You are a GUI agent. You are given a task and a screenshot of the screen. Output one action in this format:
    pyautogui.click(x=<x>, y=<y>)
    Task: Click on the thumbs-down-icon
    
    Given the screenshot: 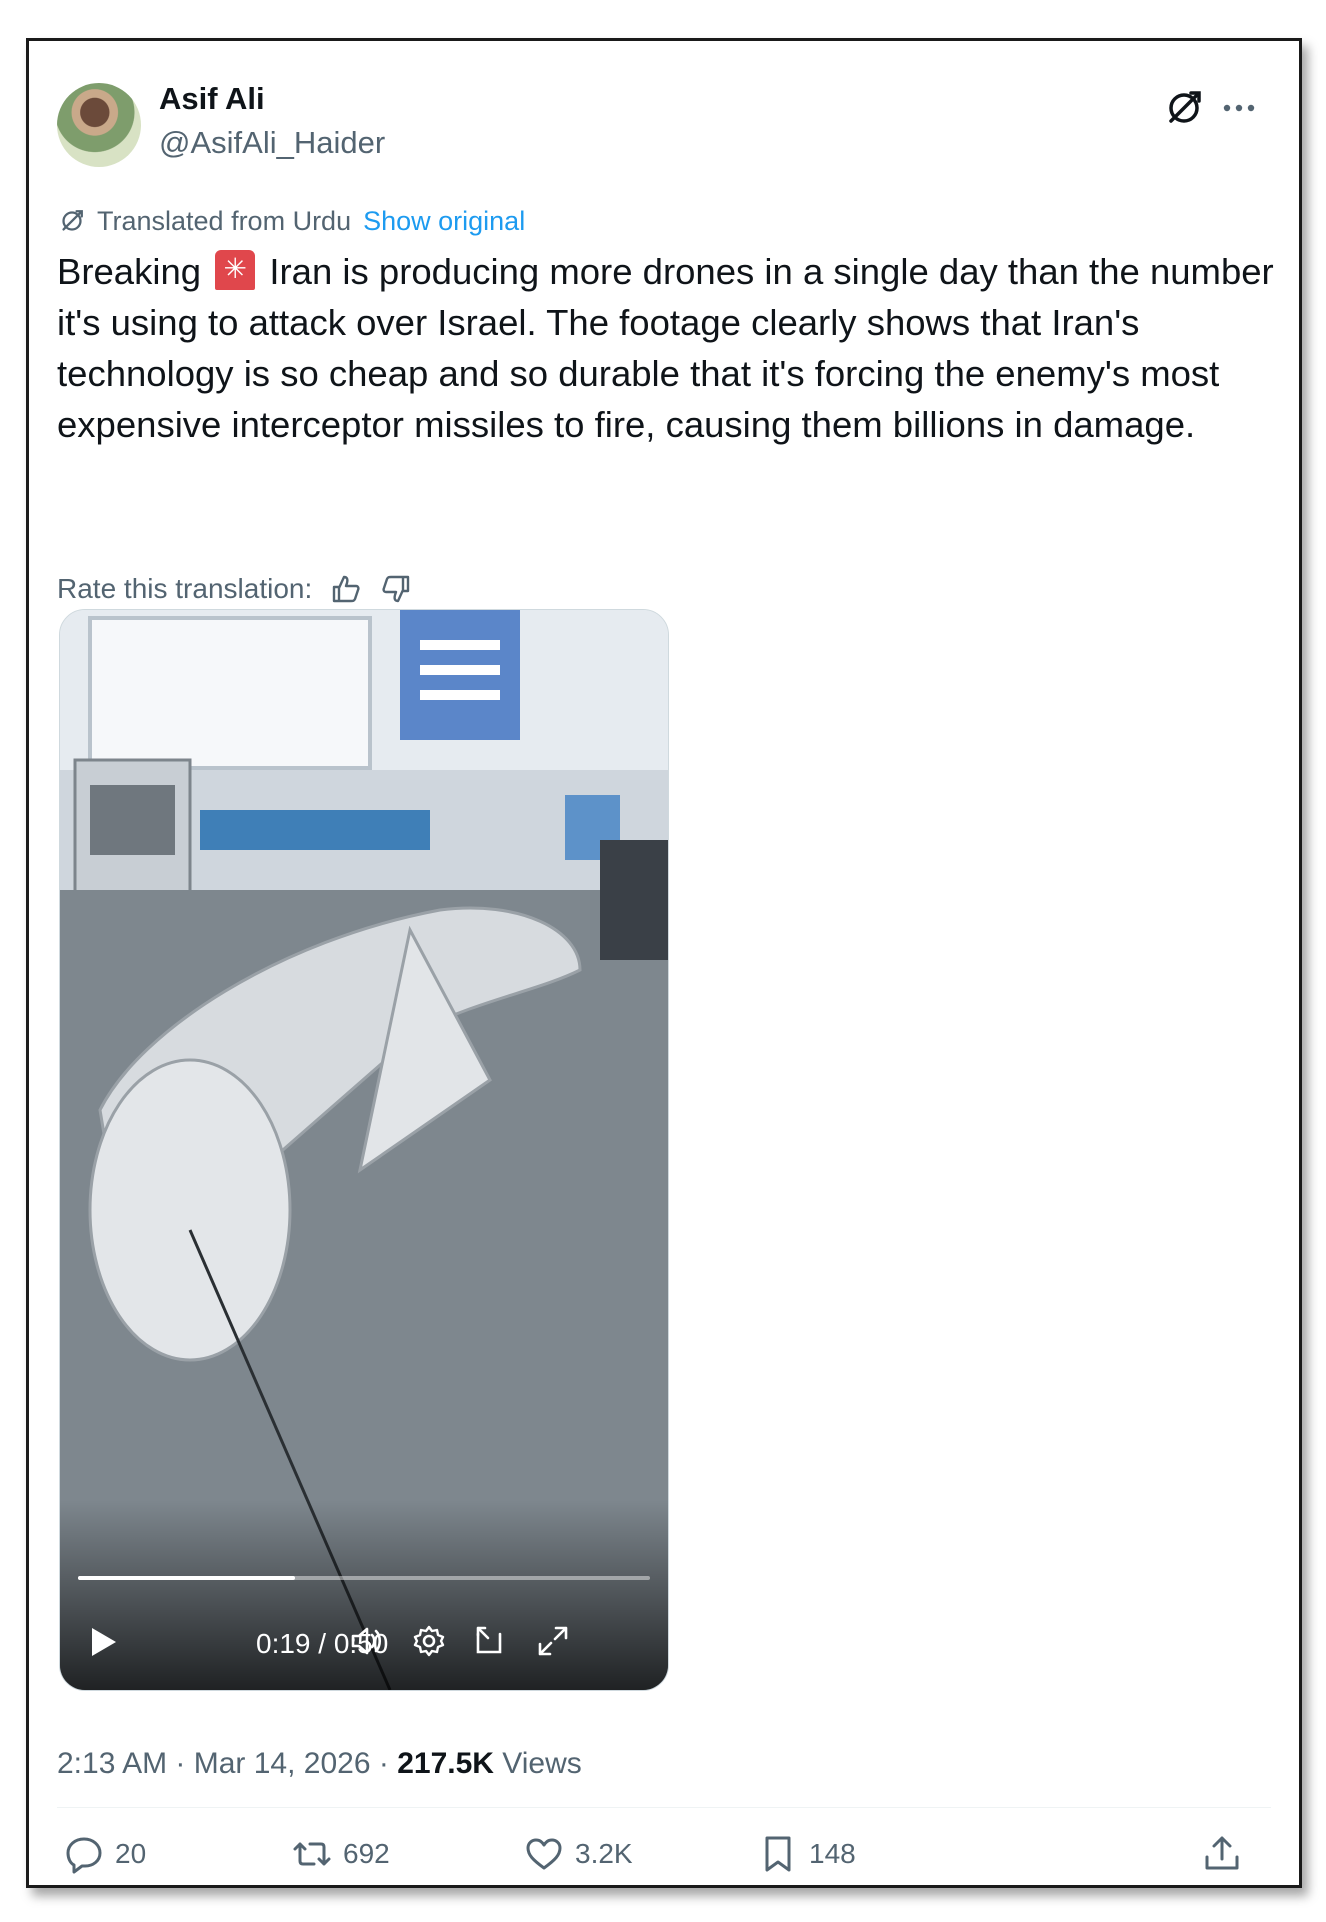 What is the action you would take?
    pyautogui.click(x=396, y=589)
    